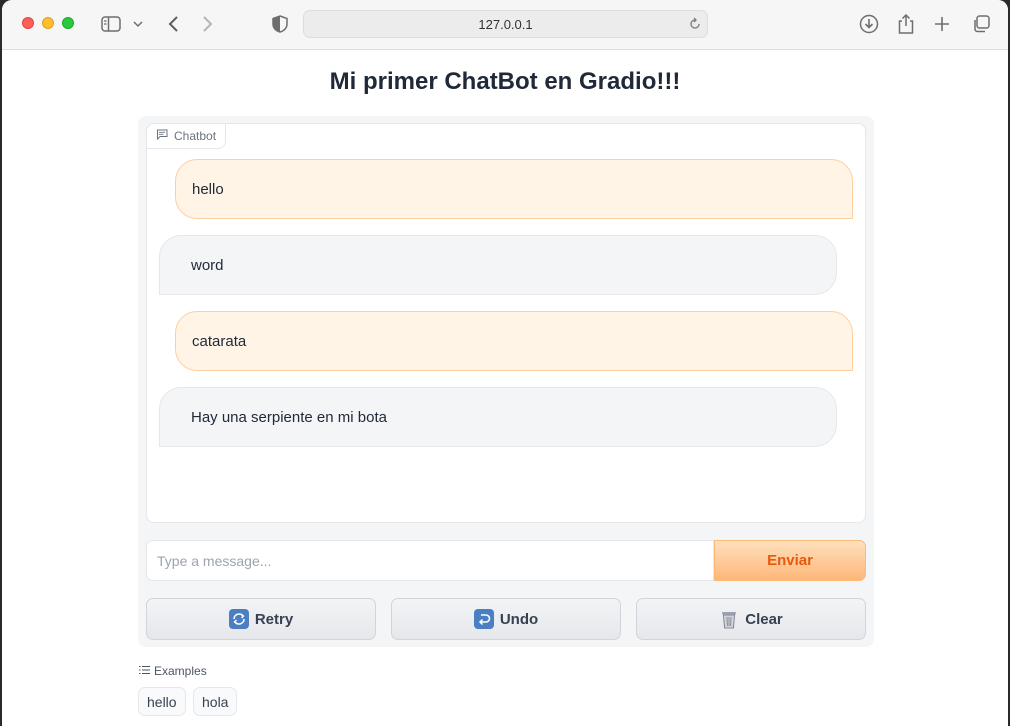 This screenshot has height=726, width=1010. What do you see at coordinates (144, 671) in the screenshot?
I see `list-icon` at bounding box center [144, 671].